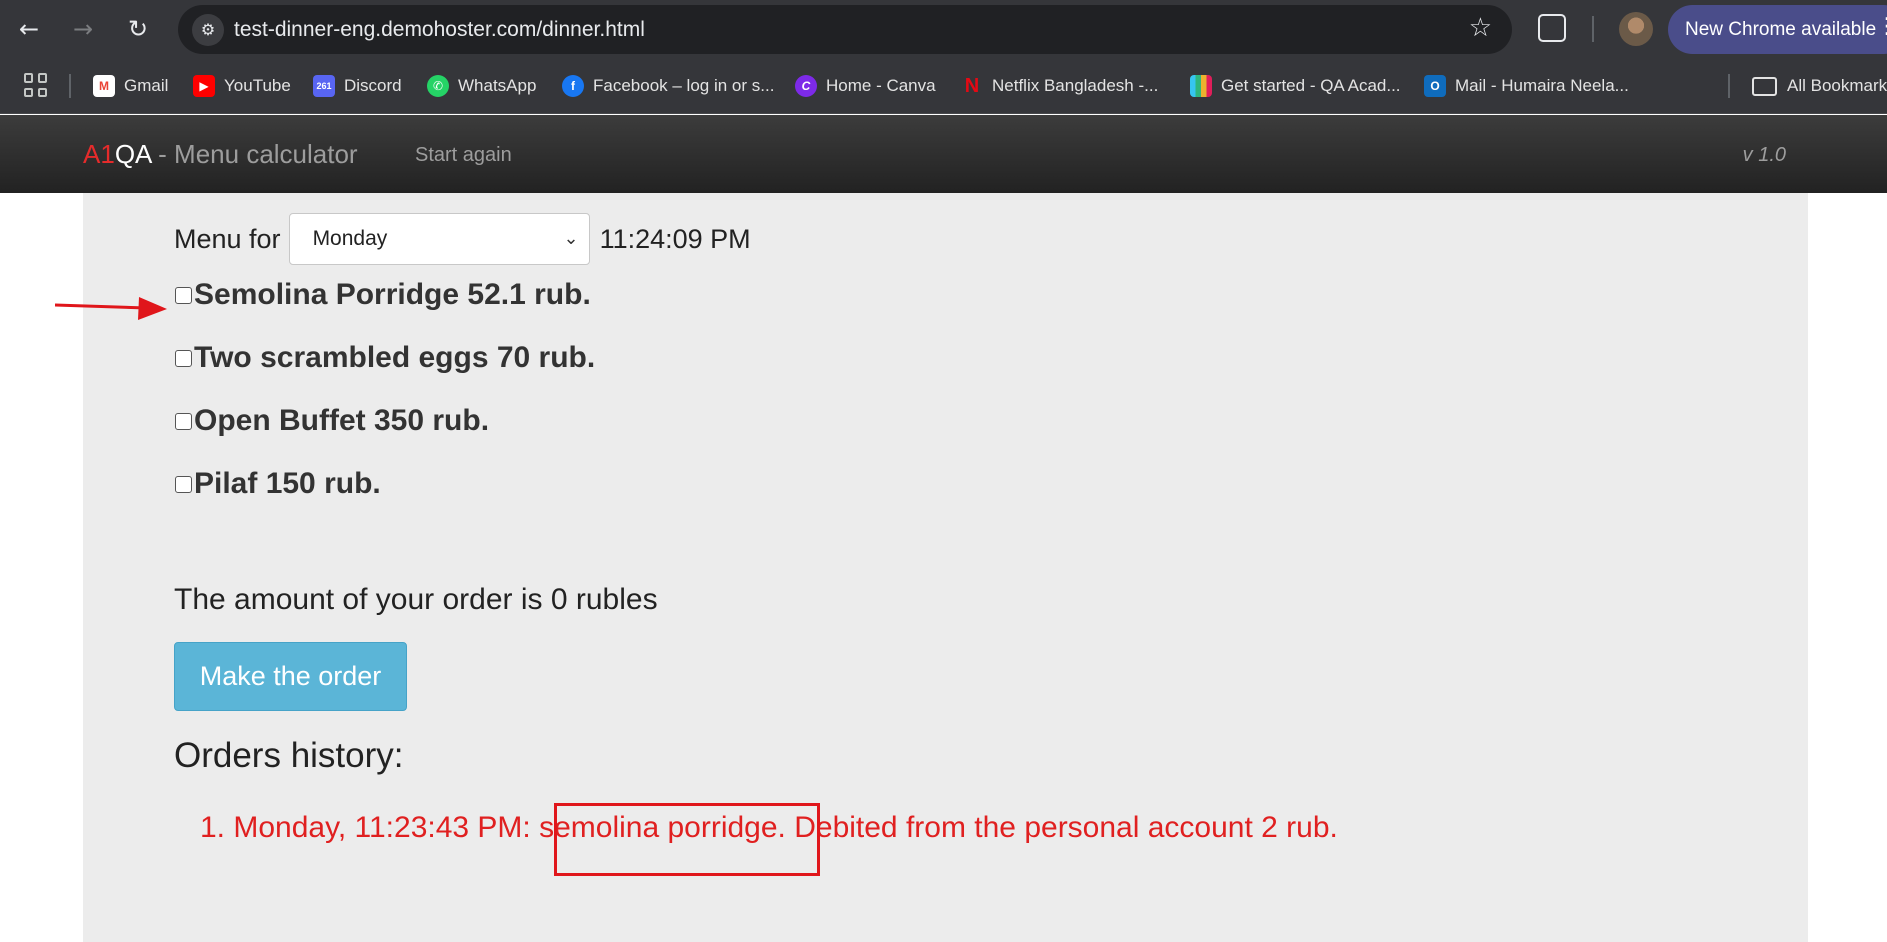 The width and height of the screenshot is (1887, 942). I want to click on bookmark-label: WhatsApp, so click(497, 85).